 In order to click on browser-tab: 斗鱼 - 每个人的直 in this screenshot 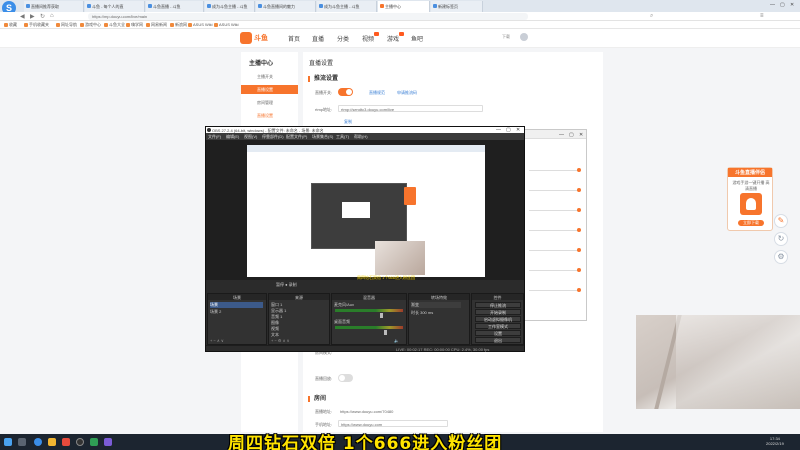, I will do `click(115, 6)`.